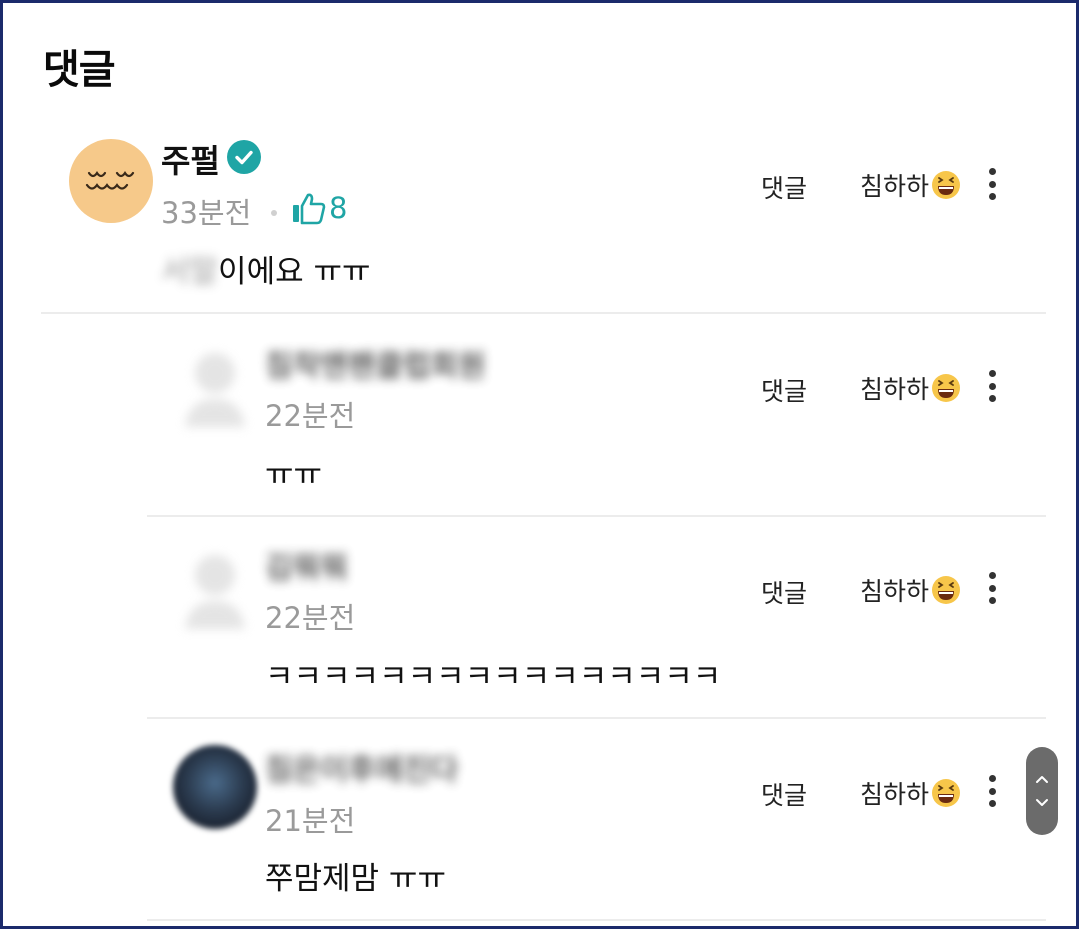  Describe the element at coordinates (1042, 791) in the screenshot. I see `scroll-control` at that location.